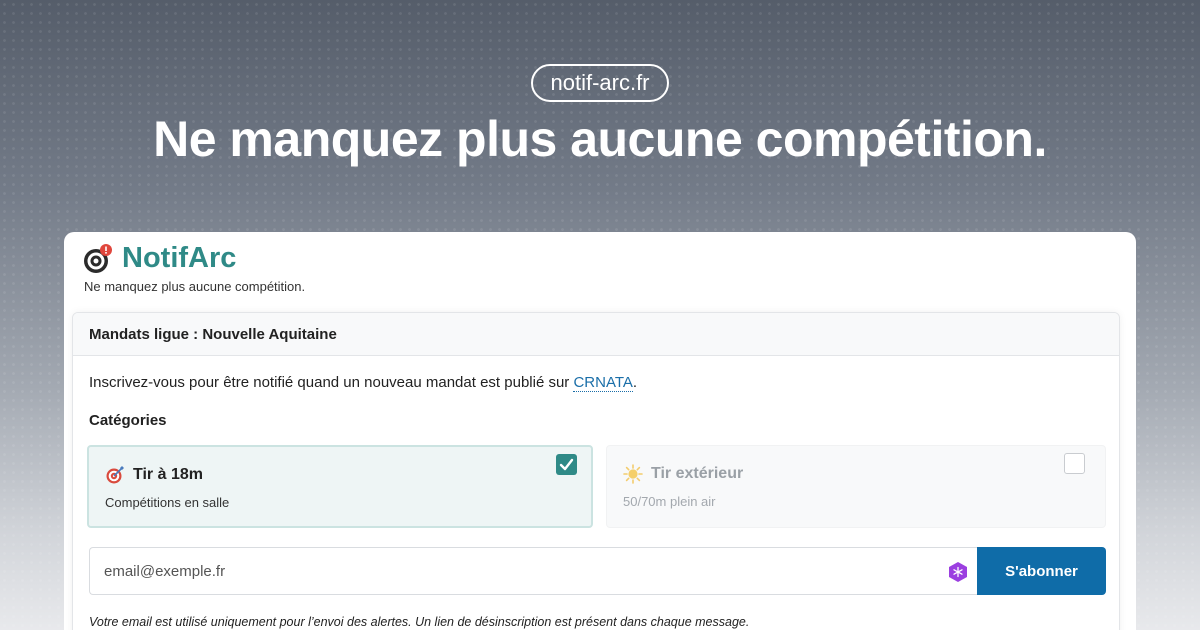 This screenshot has width=1200, height=630. Describe the element at coordinates (1041, 571) in the screenshot. I see `subscribe-button: S'abonner` at that location.